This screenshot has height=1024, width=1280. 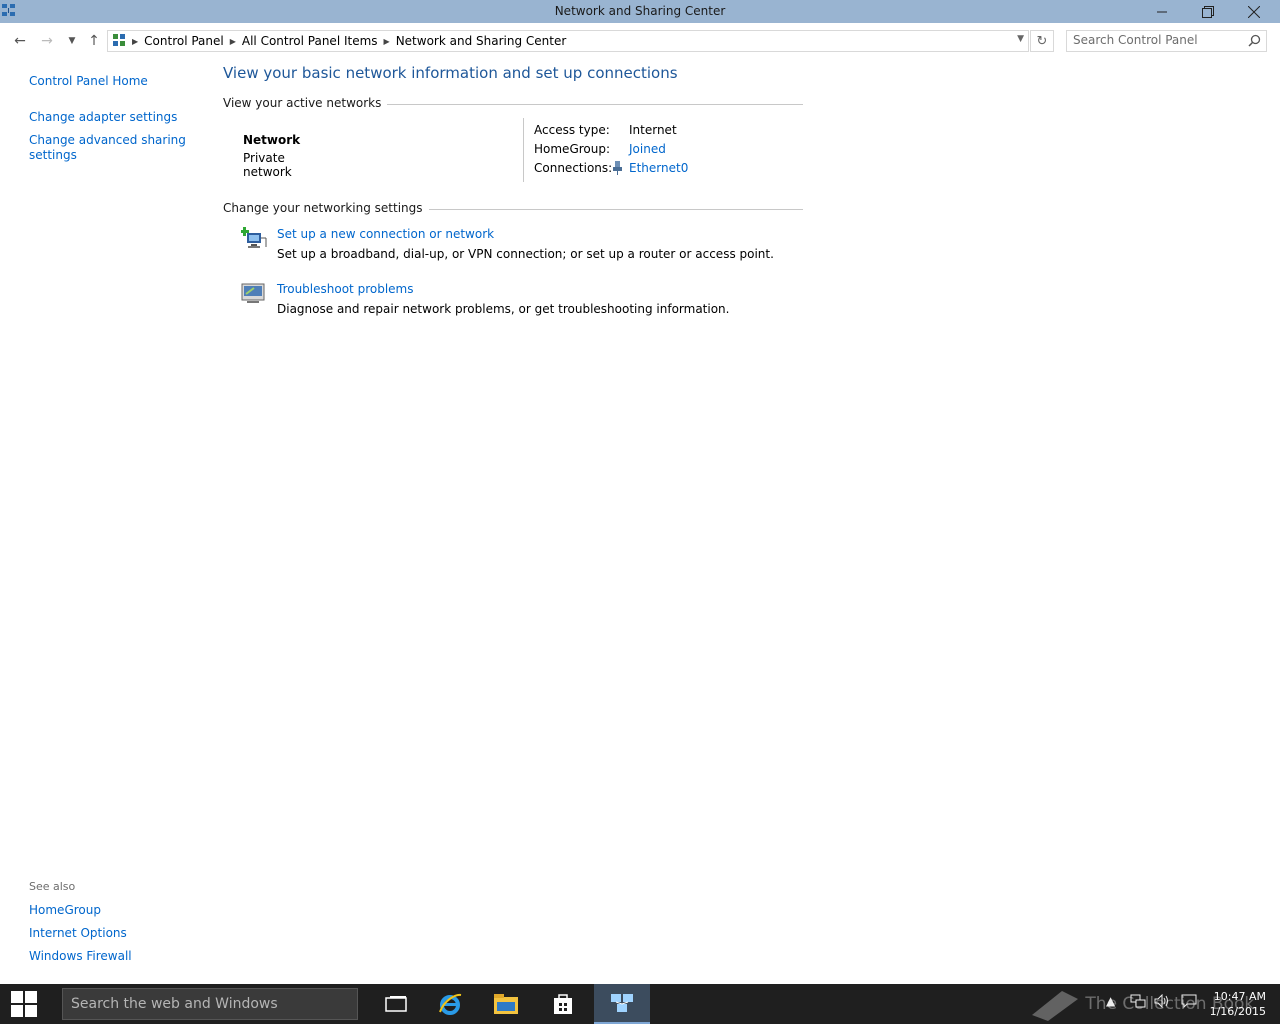 I want to click on refresh-icon: ↻, so click(x=1042, y=41).